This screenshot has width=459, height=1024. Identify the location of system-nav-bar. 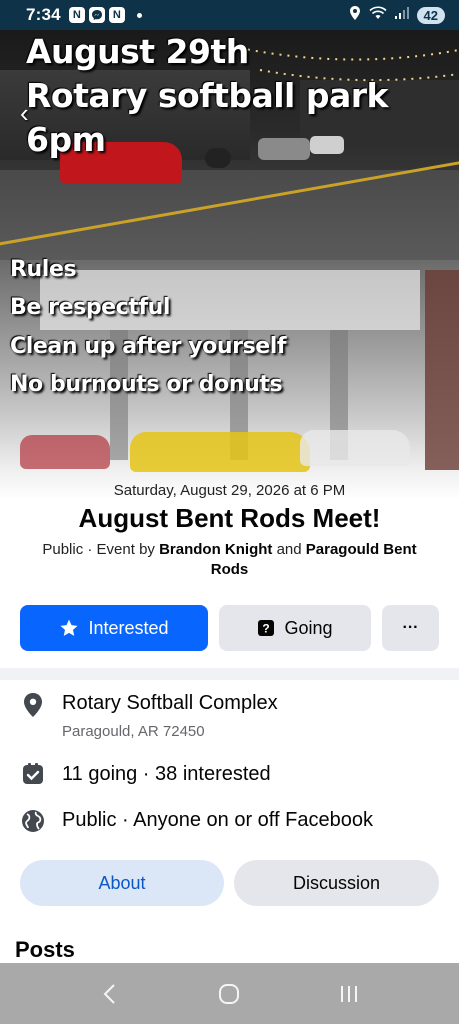
(229, 993).